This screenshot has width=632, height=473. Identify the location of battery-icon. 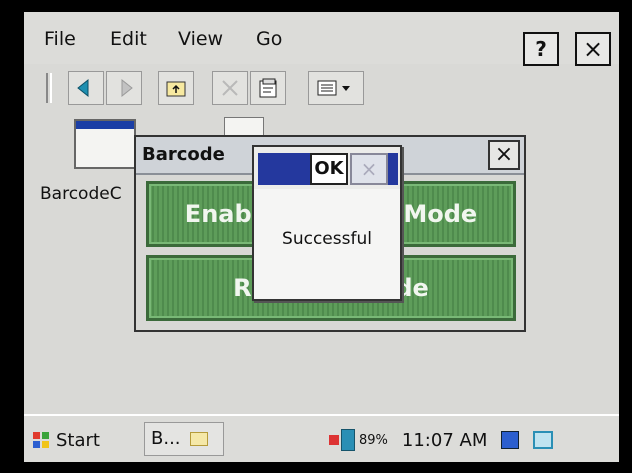
(348, 440).